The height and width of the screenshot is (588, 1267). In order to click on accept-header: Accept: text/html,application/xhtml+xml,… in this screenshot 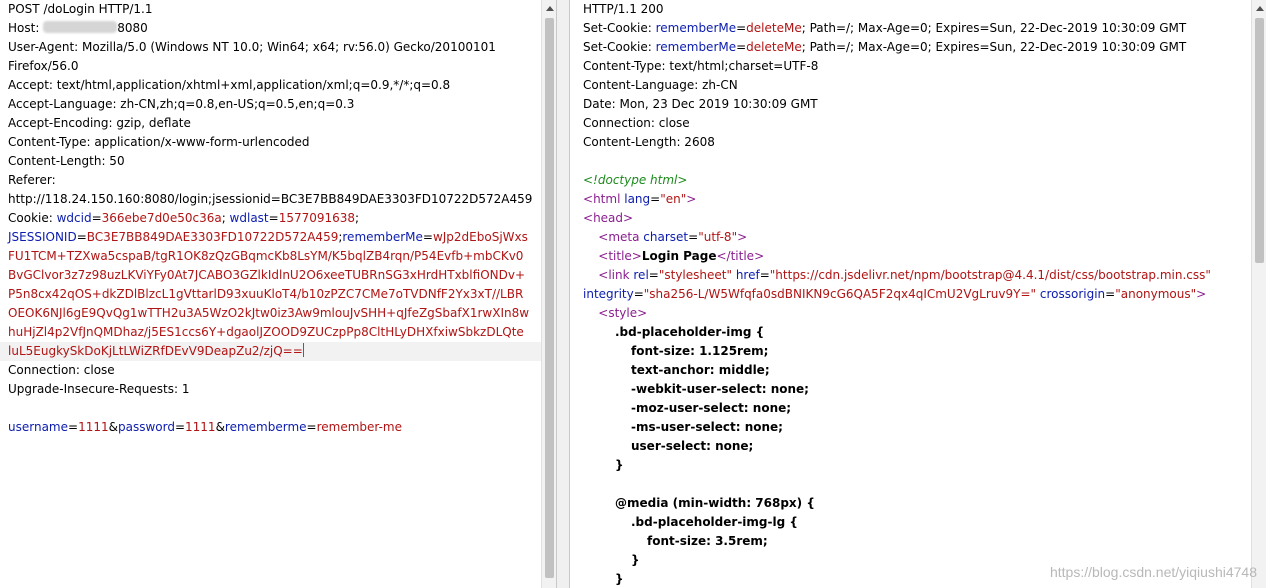, I will do `click(229, 85)`.